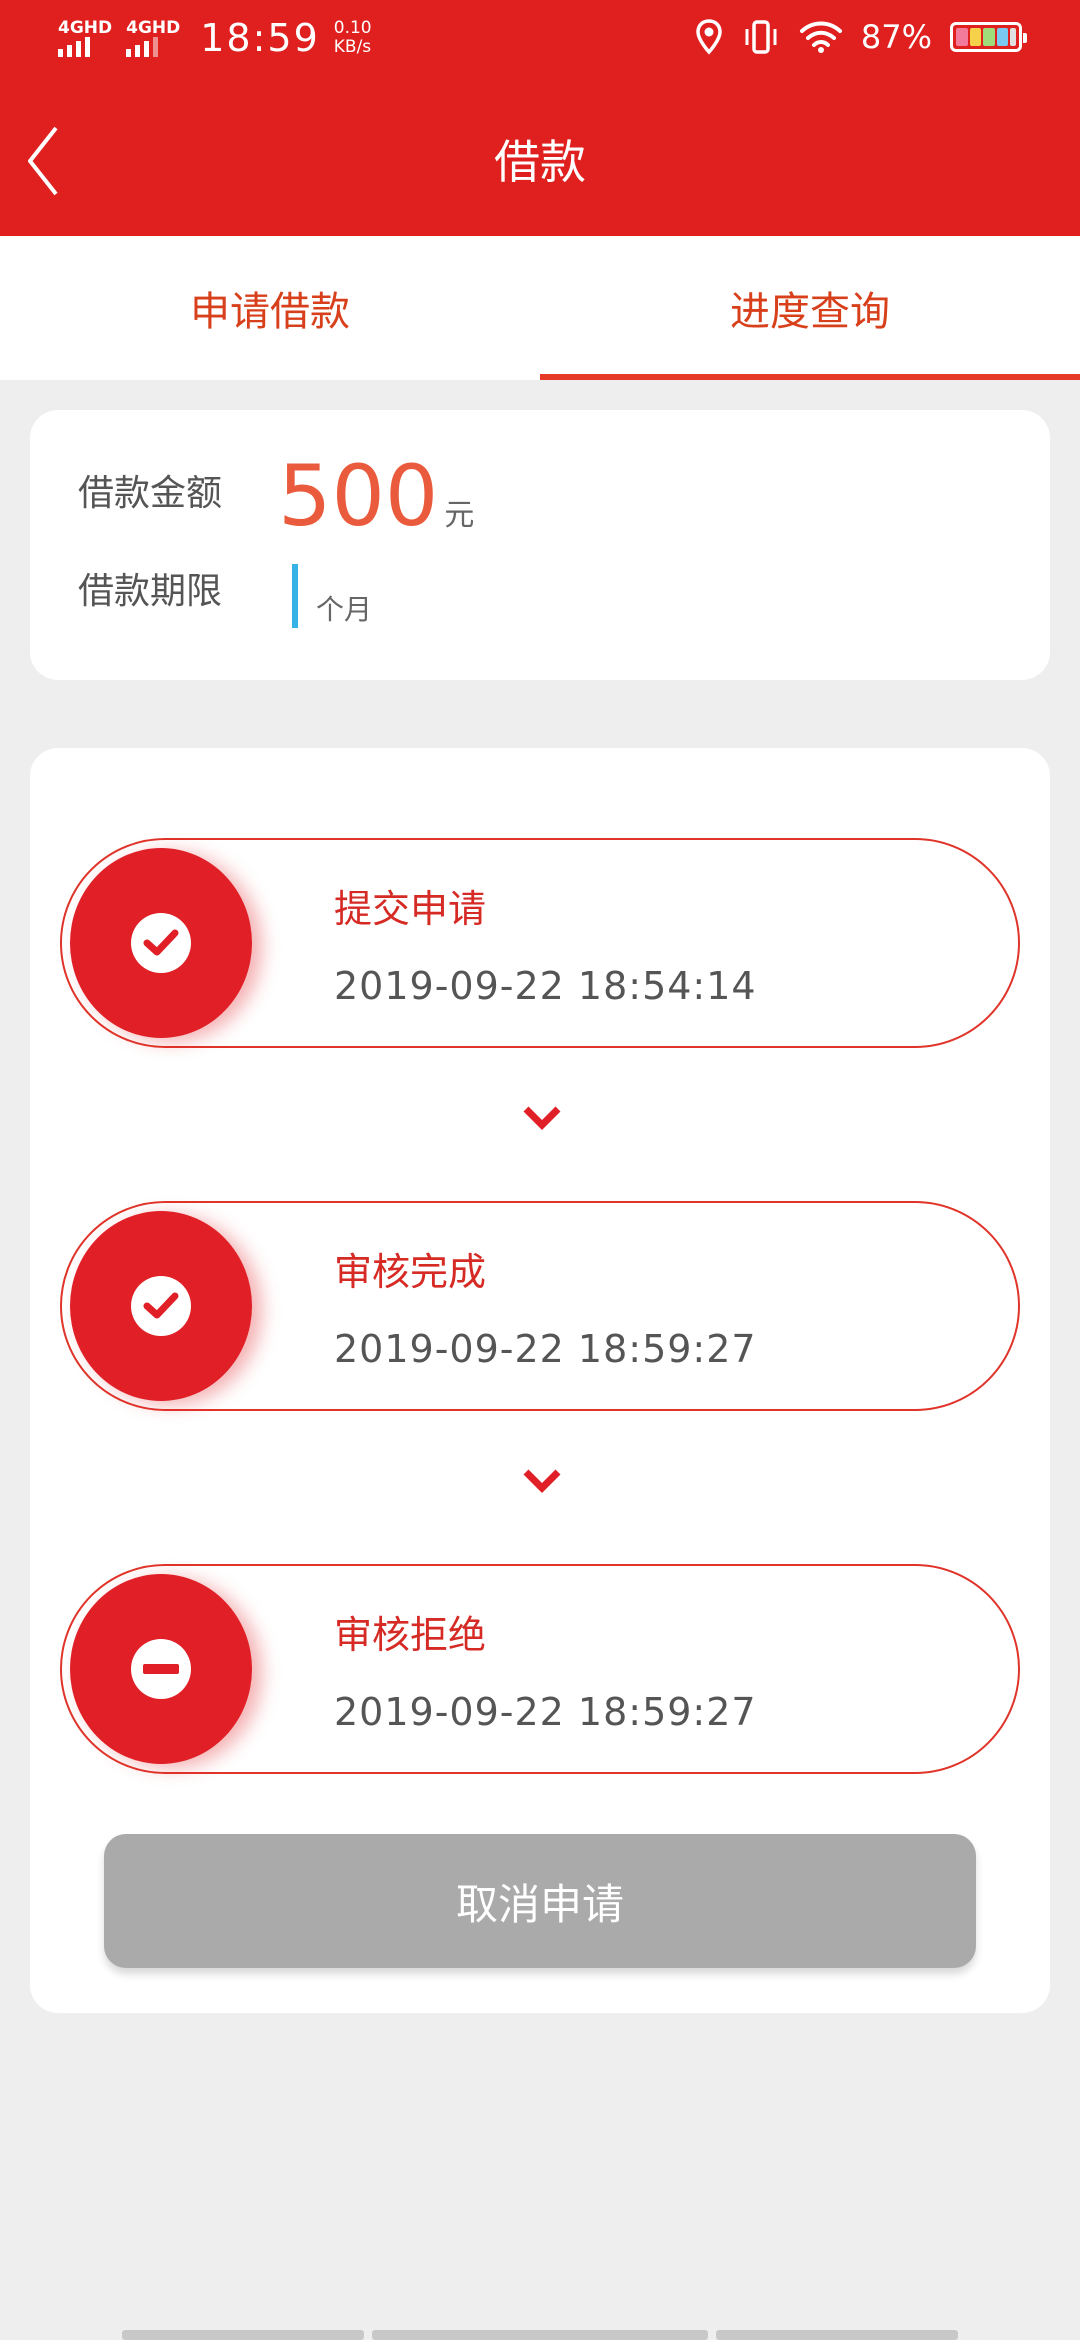 Image resolution: width=1080 pixels, height=2340 pixels. I want to click on tab-apply-loan: 申请借款, so click(270, 308).